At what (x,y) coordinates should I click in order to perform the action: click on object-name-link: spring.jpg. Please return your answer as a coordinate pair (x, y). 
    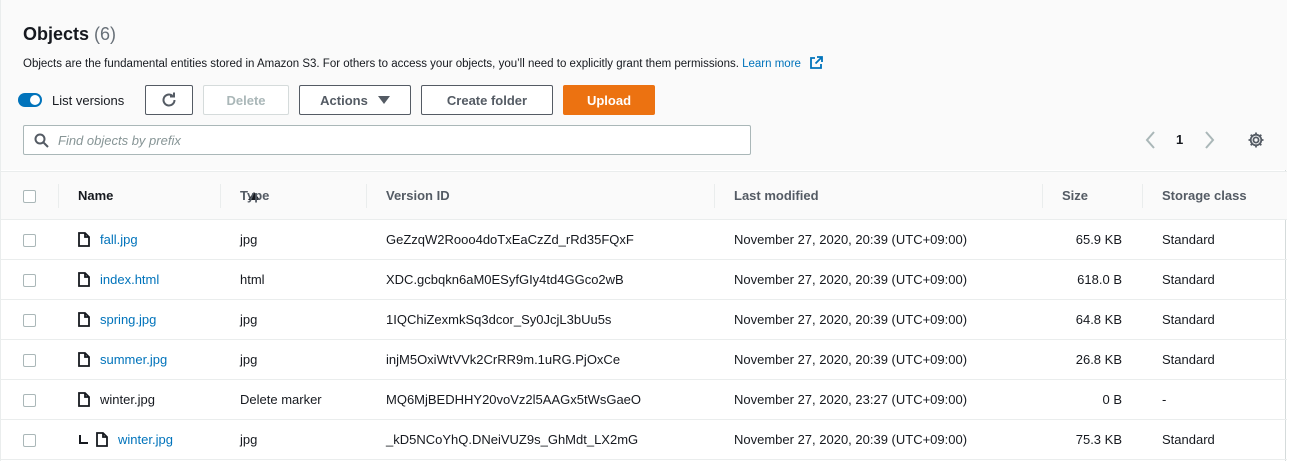
    Looking at the image, I should click on (128, 319).